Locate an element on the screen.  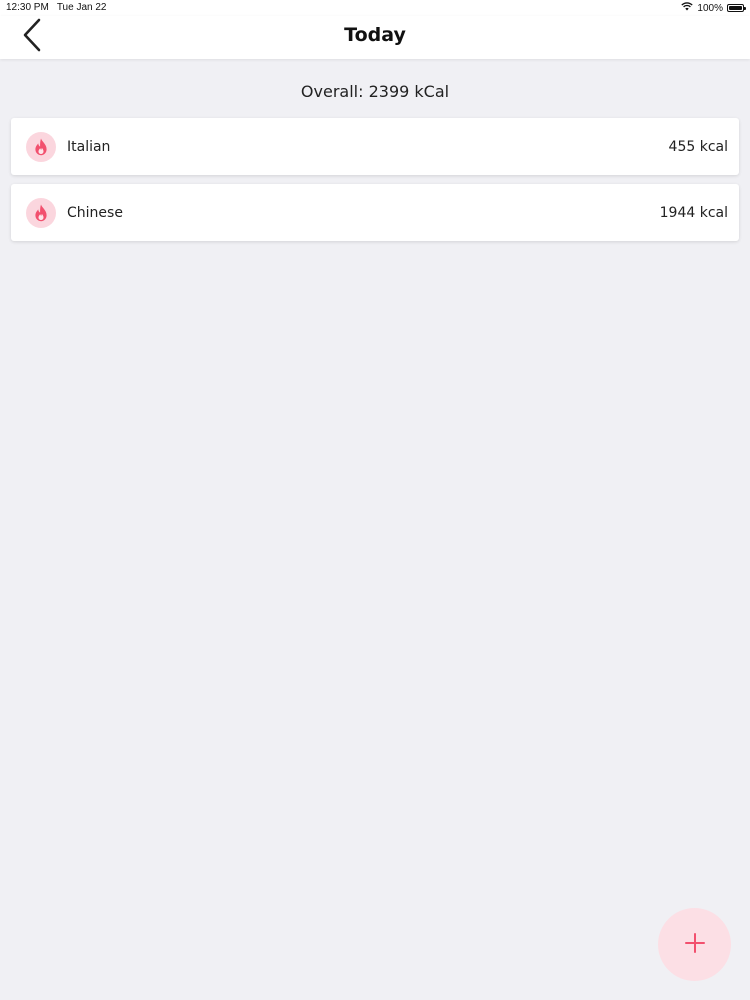
battery-icon is located at coordinates (736, 8).